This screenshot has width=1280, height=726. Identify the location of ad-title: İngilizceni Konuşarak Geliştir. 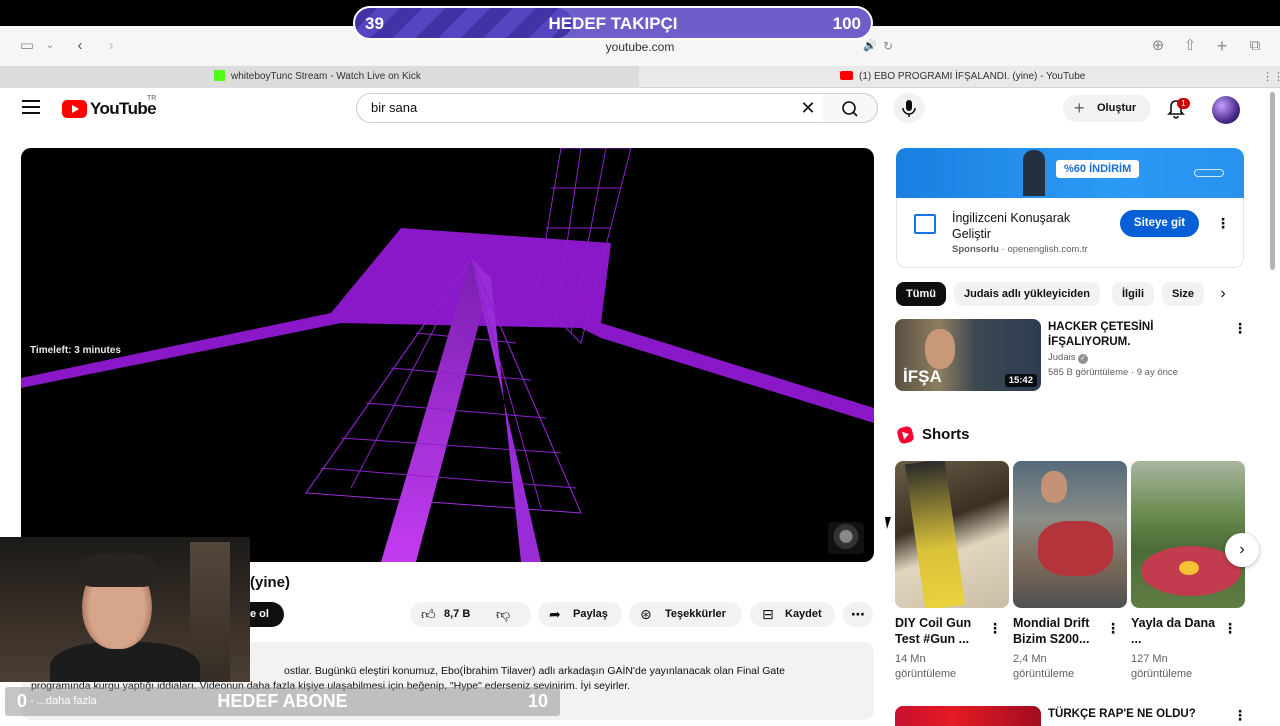
(1032, 226).